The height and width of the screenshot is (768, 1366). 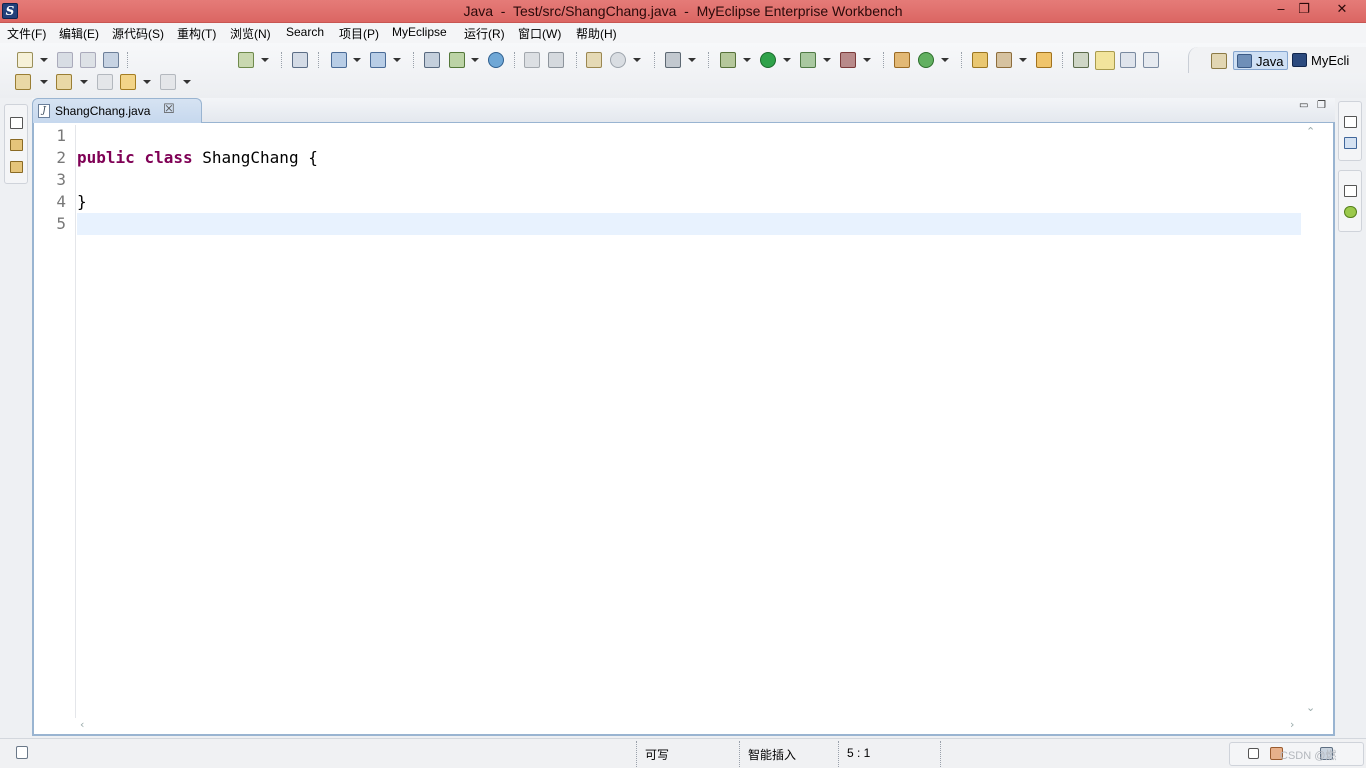 I want to click on minimize-button: ‒, so click(x=1281, y=11).